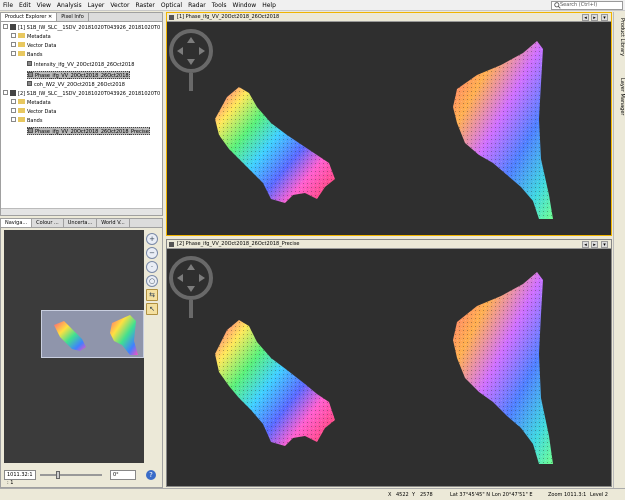  I want to click on tree-metadata-1: Metadata, so click(31, 37).